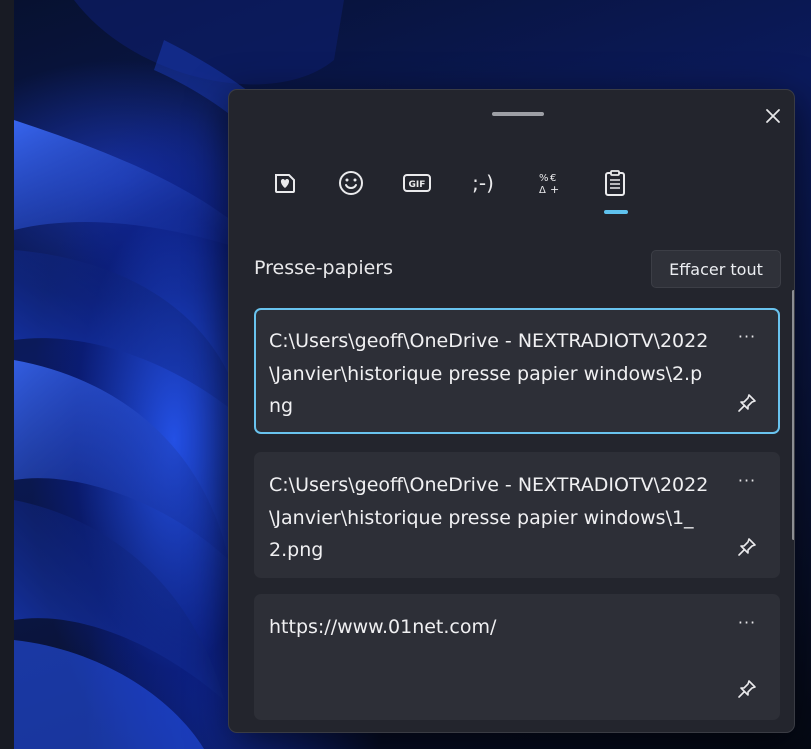  Describe the element at coordinates (518, 114) in the screenshot. I see `drag-handle` at that location.